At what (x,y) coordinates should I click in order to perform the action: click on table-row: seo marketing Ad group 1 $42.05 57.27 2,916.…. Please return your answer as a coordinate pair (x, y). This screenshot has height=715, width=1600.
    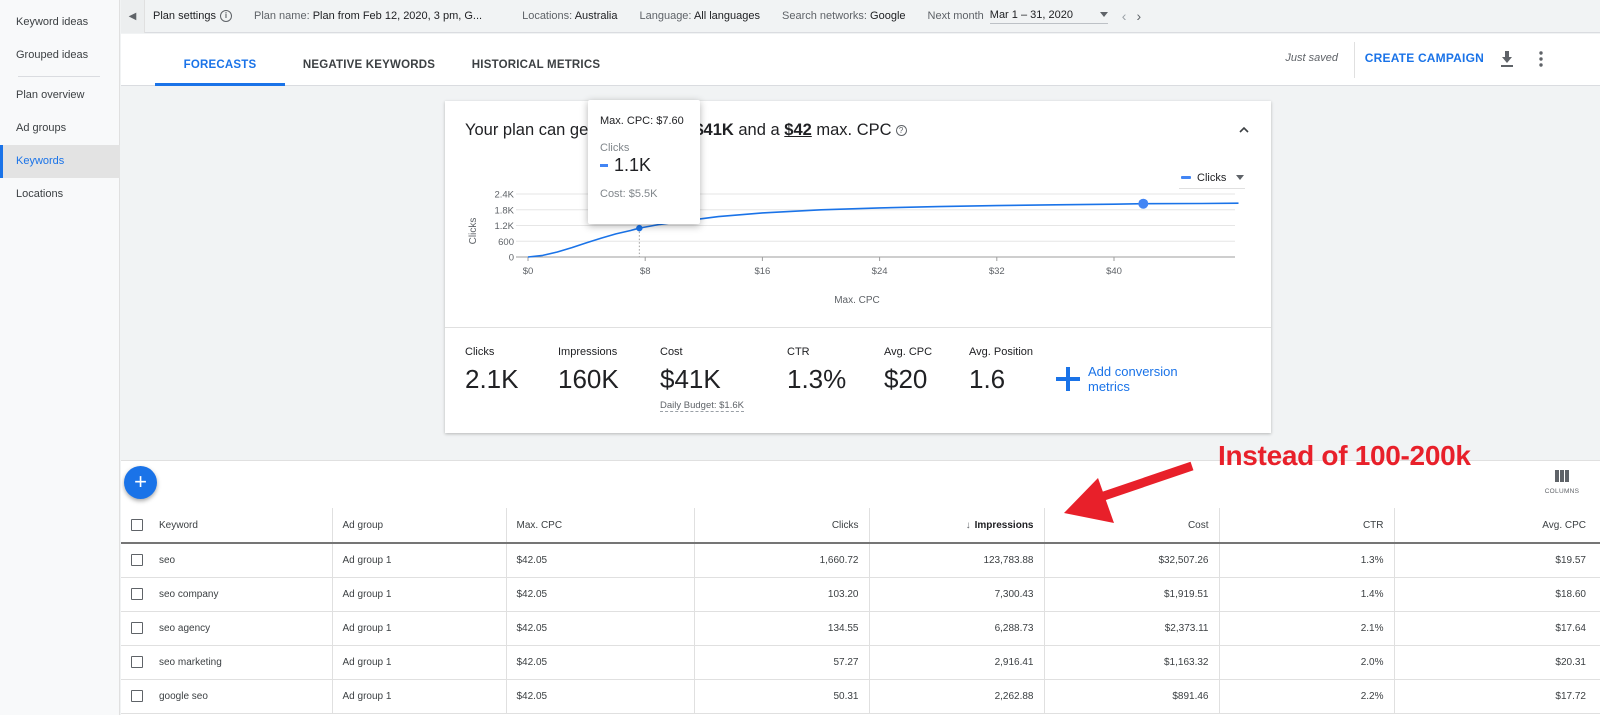
    Looking at the image, I should click on (860, 662).